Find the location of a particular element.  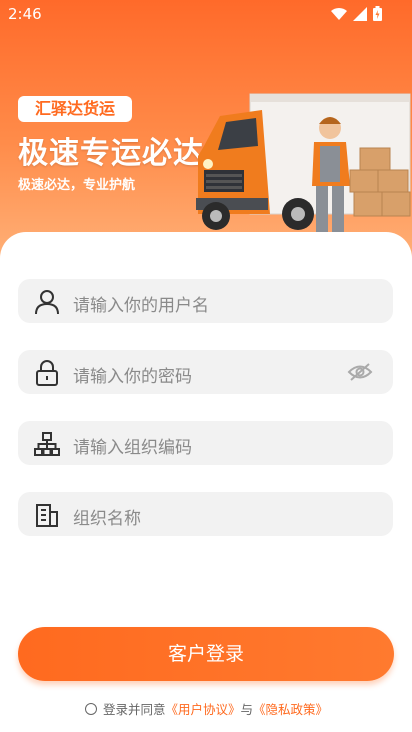

status-icons is located at coordinates (356, 13).